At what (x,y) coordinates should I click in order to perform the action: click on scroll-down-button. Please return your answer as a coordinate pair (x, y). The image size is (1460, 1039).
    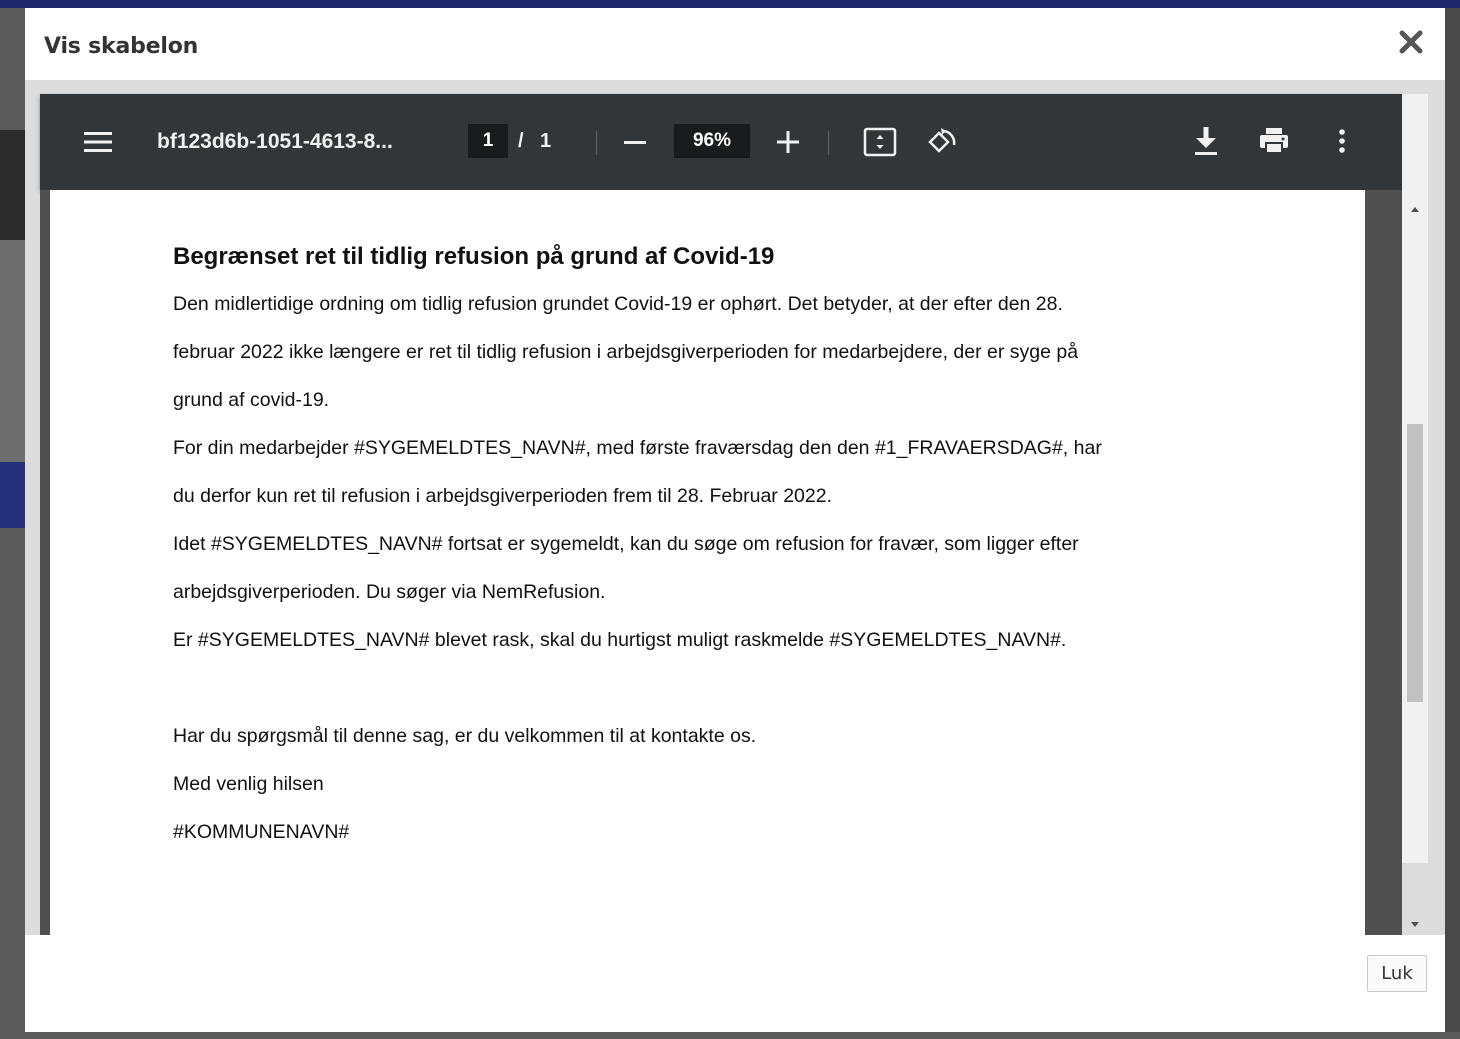
    Looking at the image, I should click on (1415, 925).